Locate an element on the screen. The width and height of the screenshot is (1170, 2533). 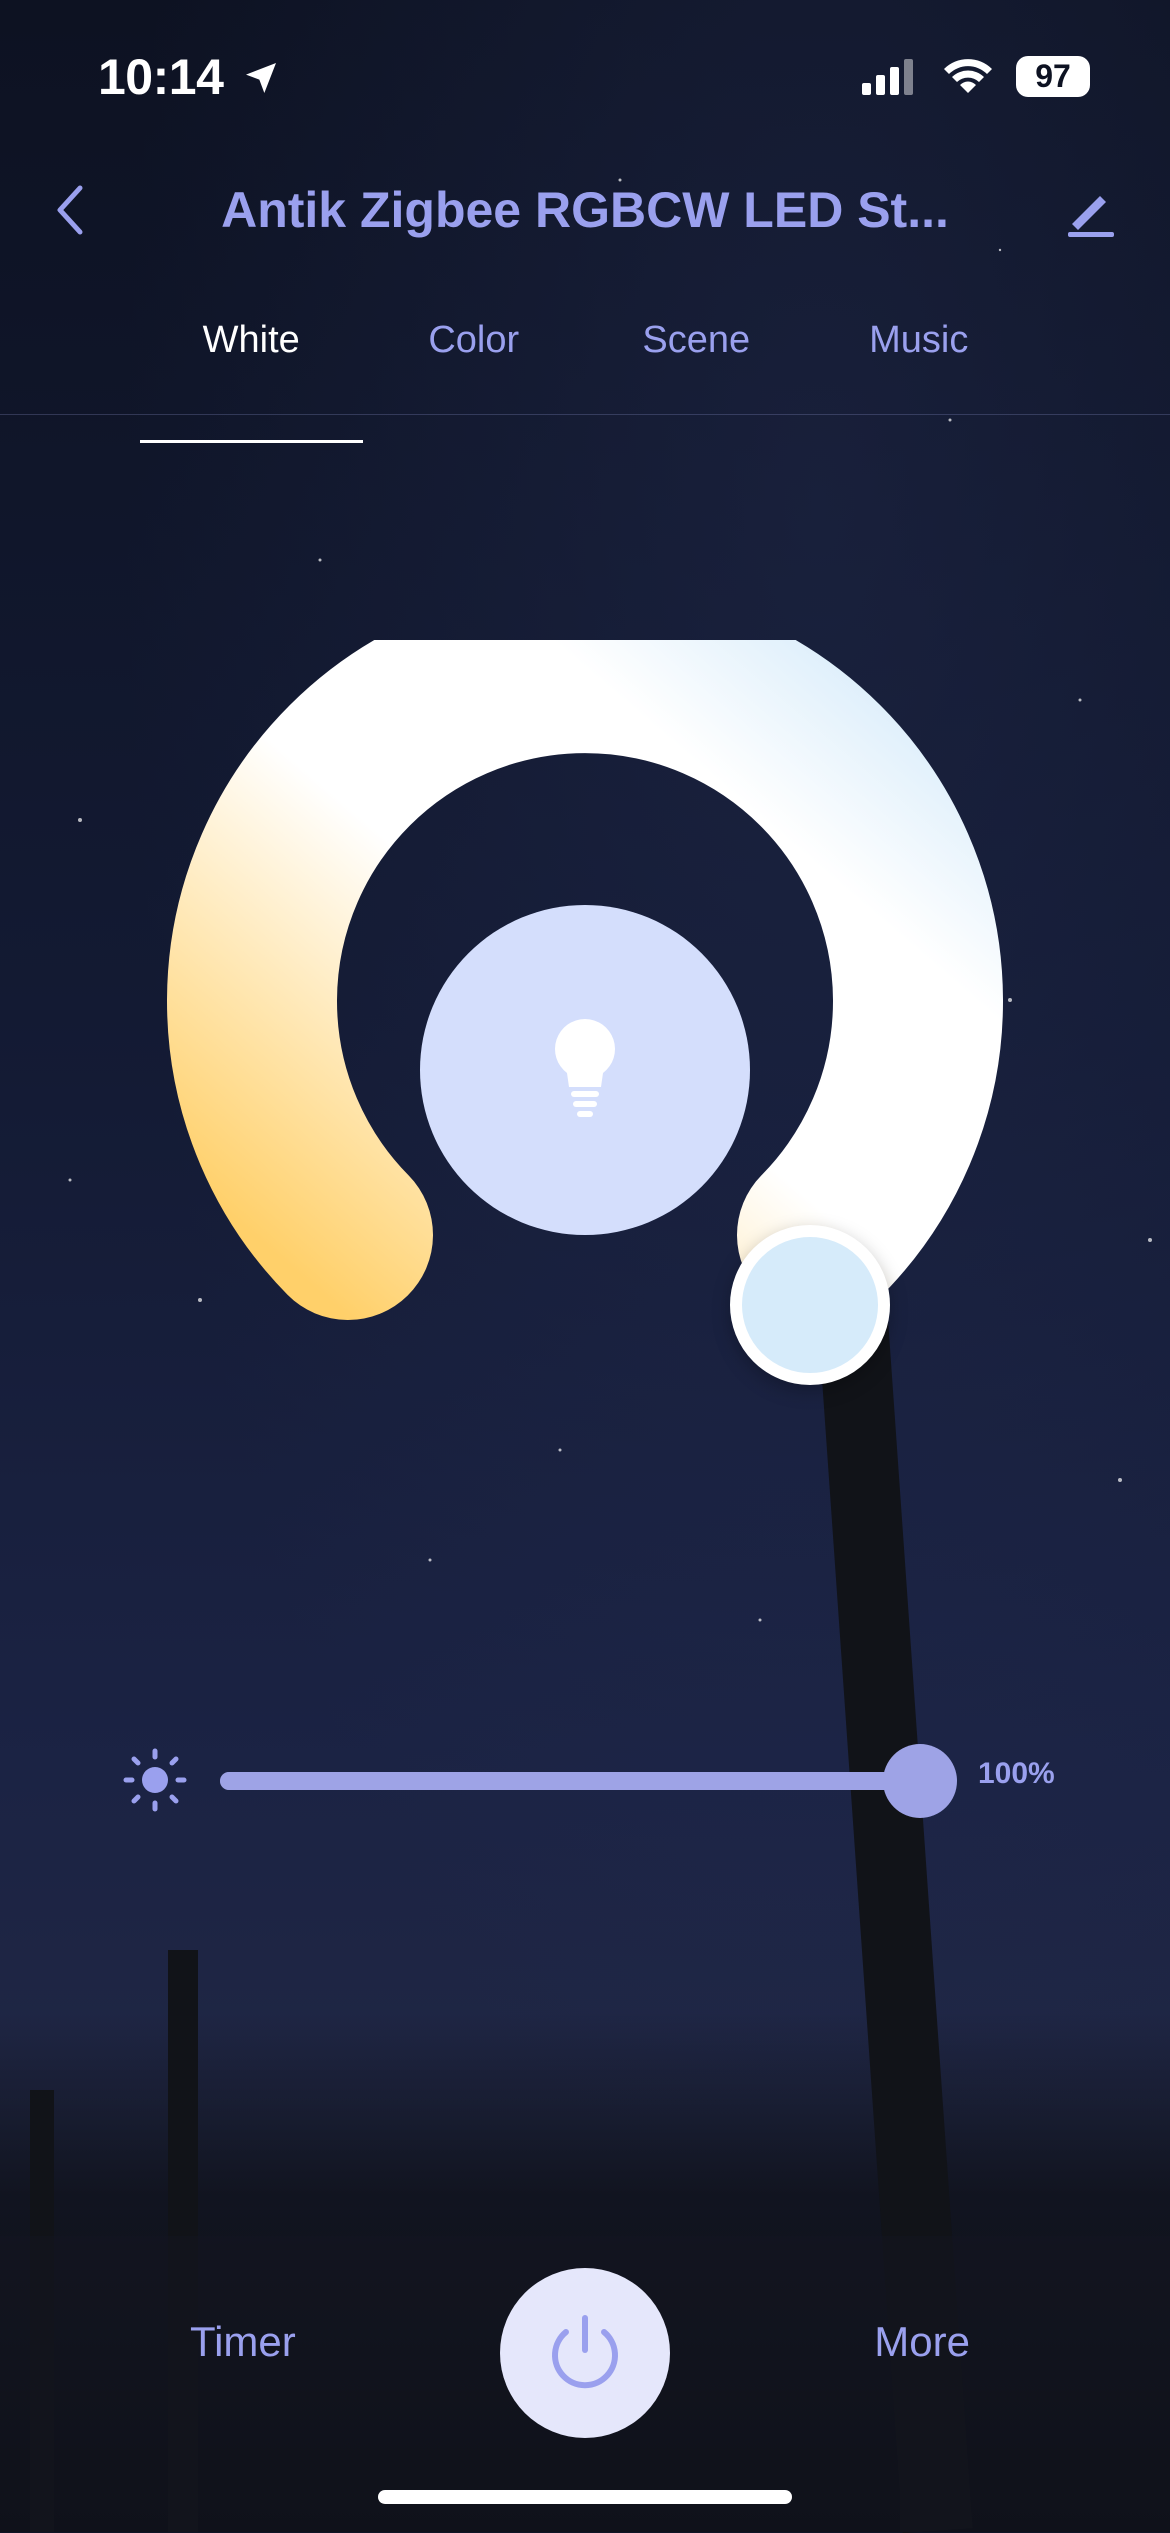
cellular-signal-icon is located at coordinates (887, 76).